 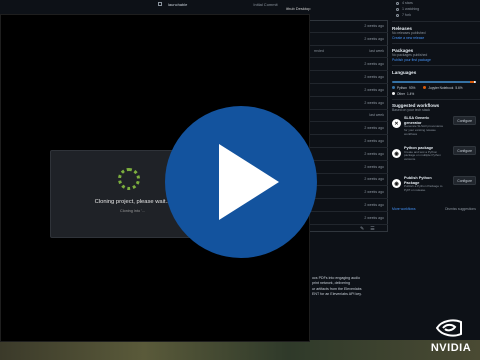 I want to click on publish-package-link: Publish your first package, so click(x=436, y=60).